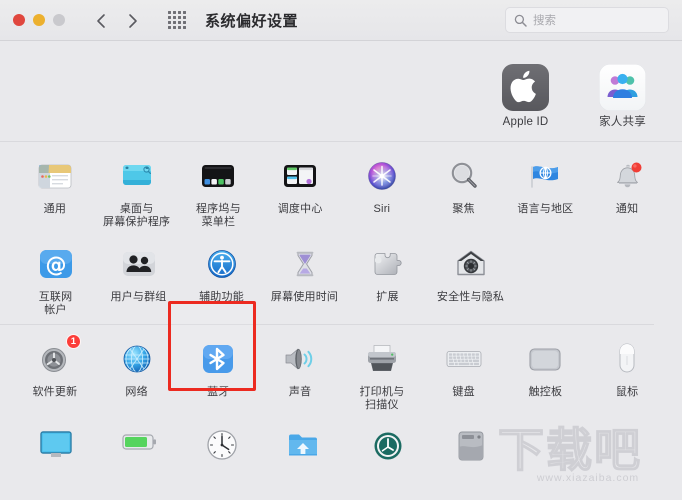  What do you see at coordinates (520, 20) in the screenshot?
I see `search-icon` at bounding box center [520, 20].